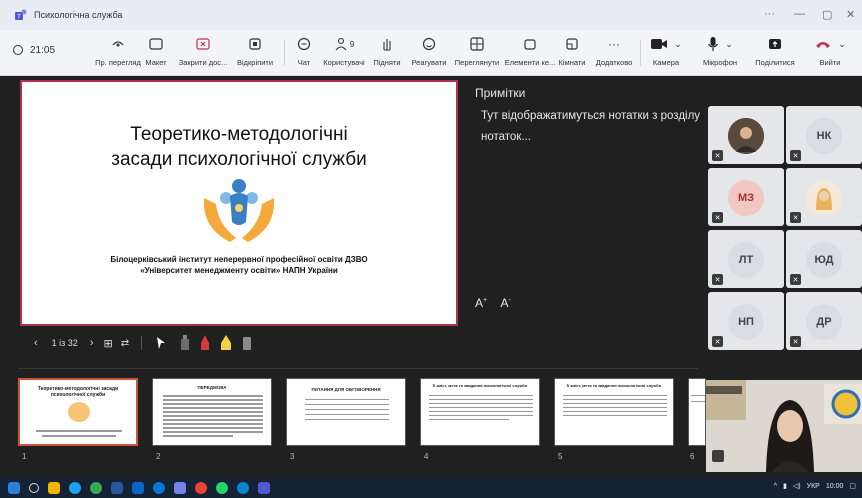 Image resolution: width=862 pixels, height=498 pixels. I want to click on settings-sliders-icon: ⇄, so click(125, 343).